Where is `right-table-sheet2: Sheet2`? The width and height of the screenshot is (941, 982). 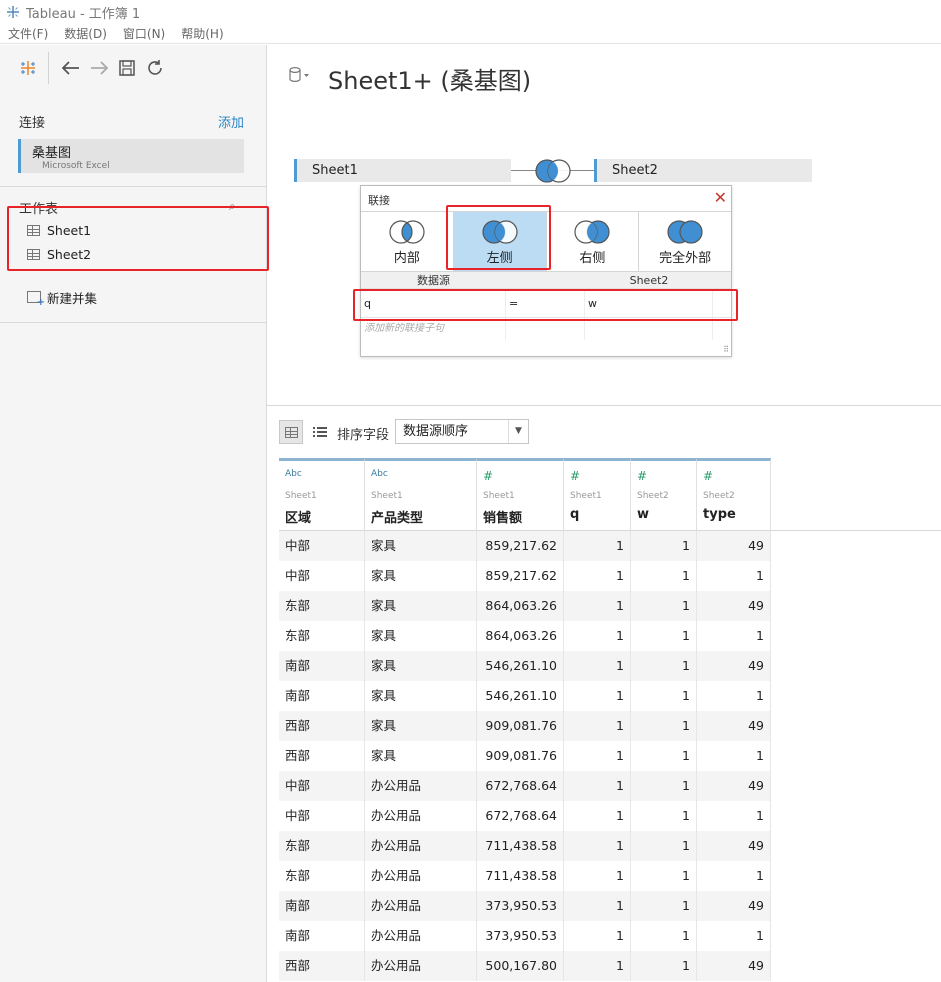
right-table-sheet2: Sheet2 is located at coordinates (703, 170).